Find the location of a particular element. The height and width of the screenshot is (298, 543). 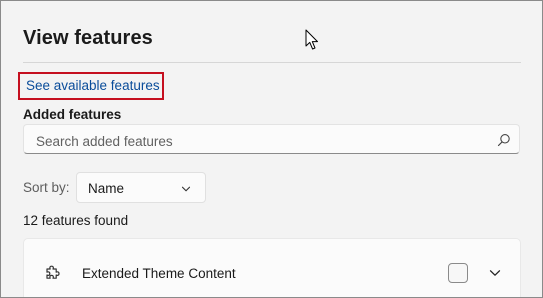

see-available-features-link: See available features is located at coordinates (93, 85).